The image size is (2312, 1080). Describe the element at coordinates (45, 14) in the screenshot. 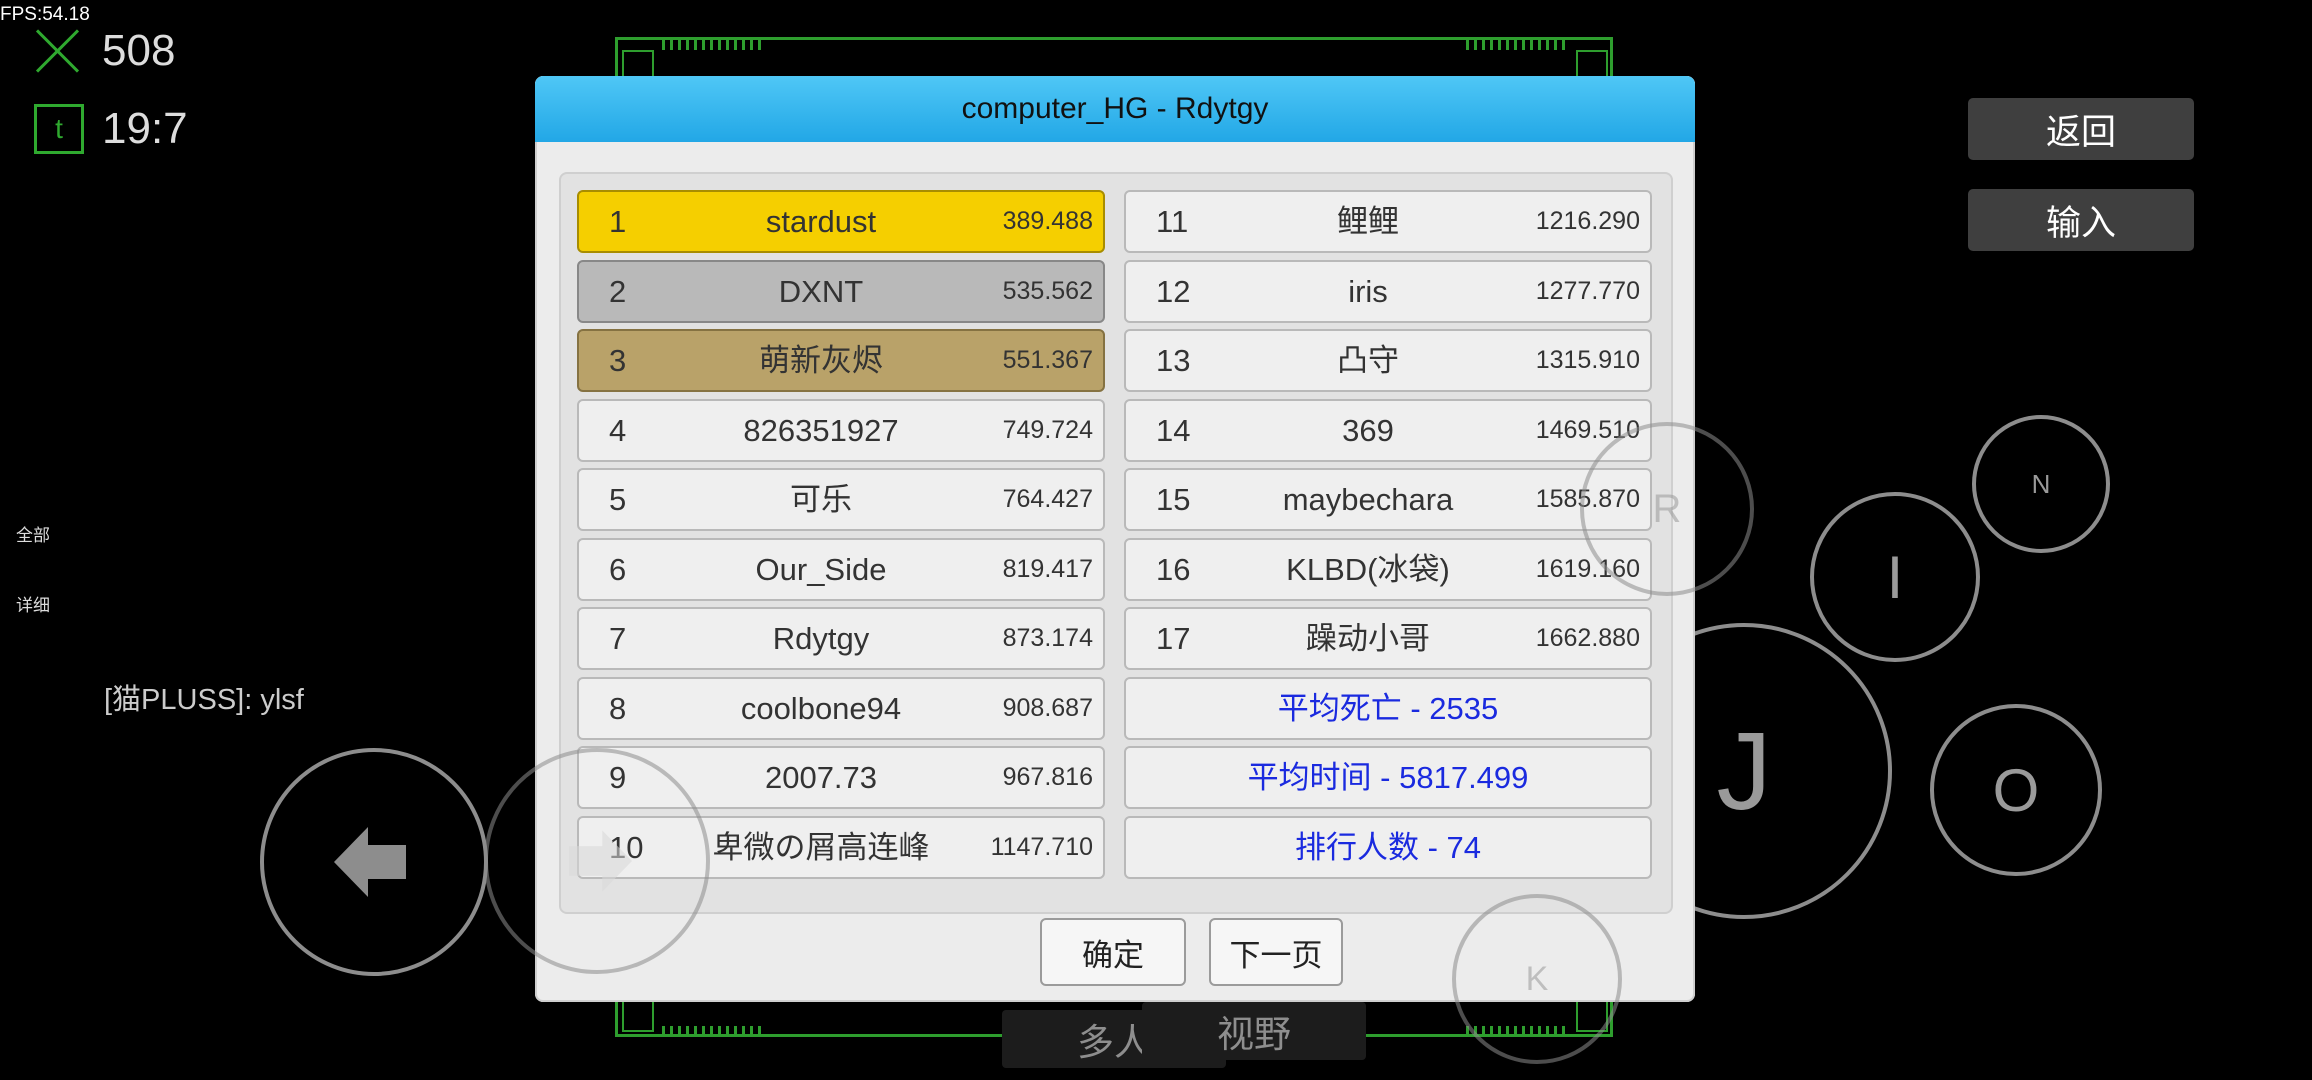

I see `fps-counter: FPS:54.18` at that location.